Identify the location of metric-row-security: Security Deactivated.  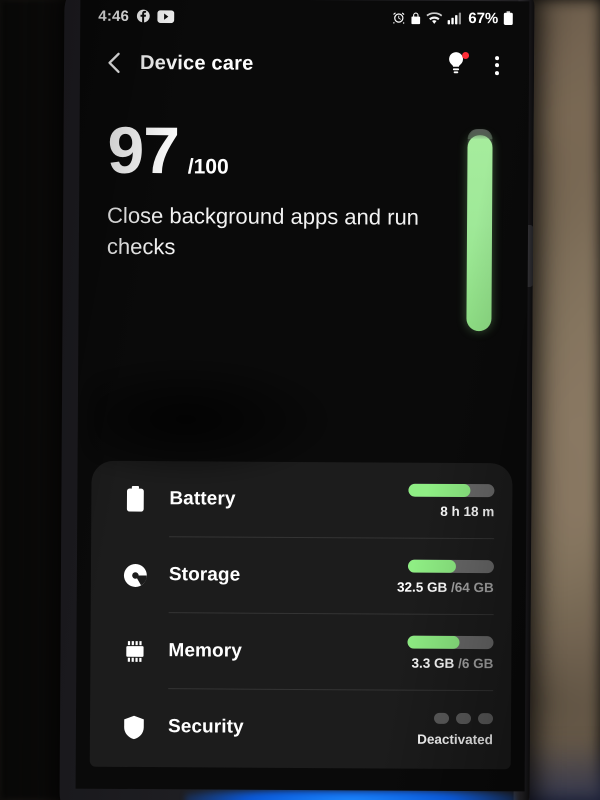
(300, 728).